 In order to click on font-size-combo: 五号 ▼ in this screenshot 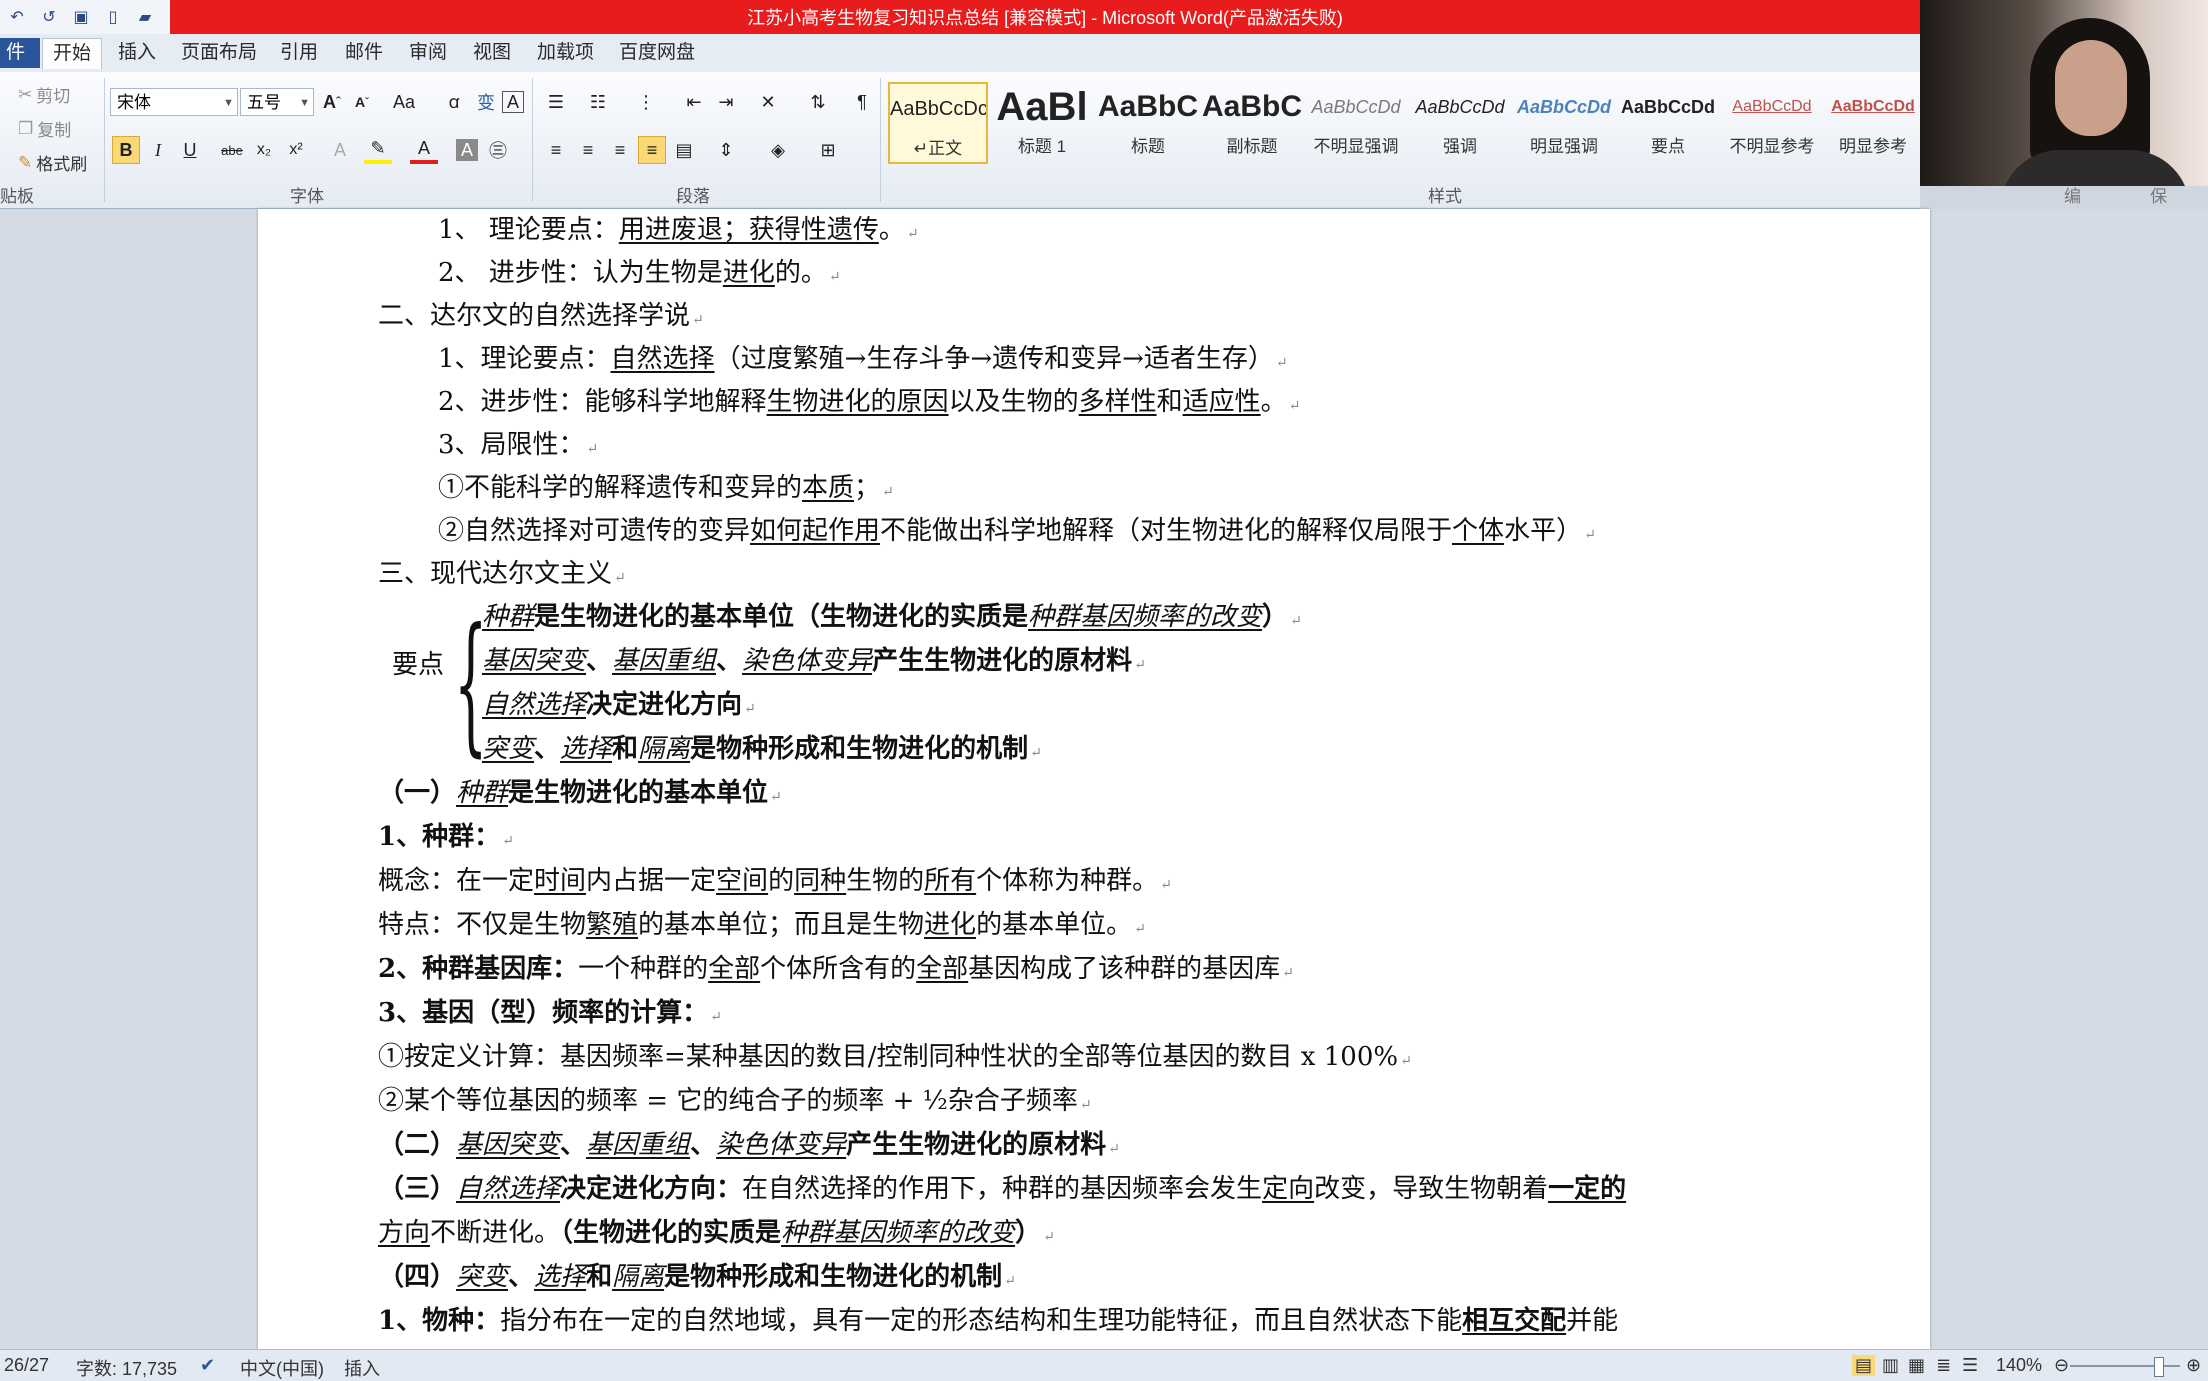, I will do `click(277, 102)`.